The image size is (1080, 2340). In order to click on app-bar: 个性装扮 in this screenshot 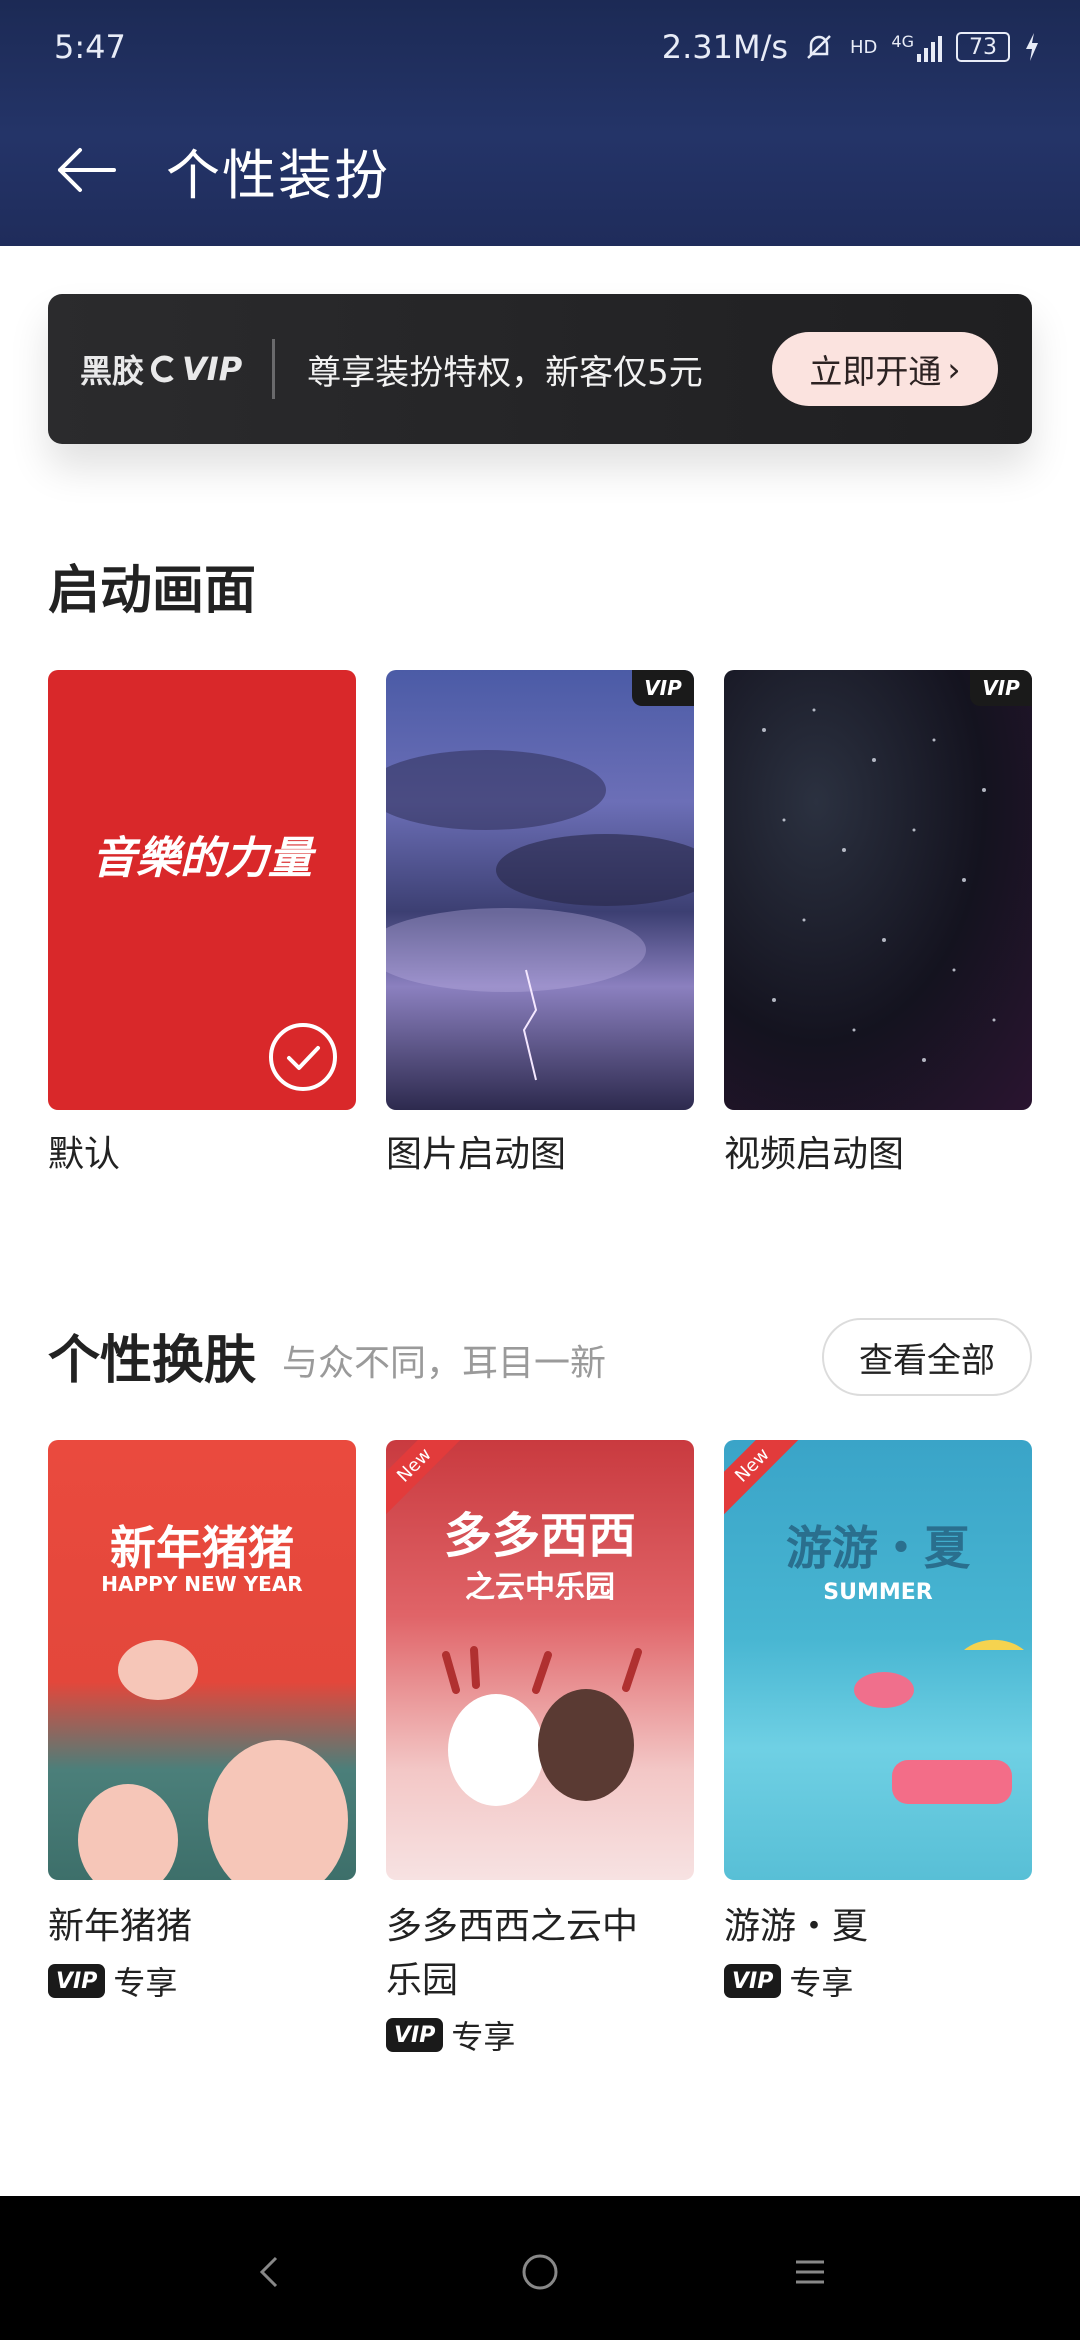, I will do `click(220, 170)`.